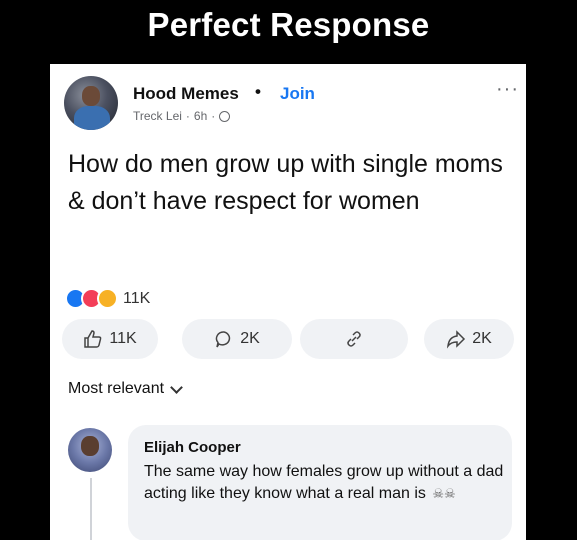 This screenshot has width=577, height=540. Describe the element at coordinates (225, 116) in the screenshot. I see `globe-icon` at that location.